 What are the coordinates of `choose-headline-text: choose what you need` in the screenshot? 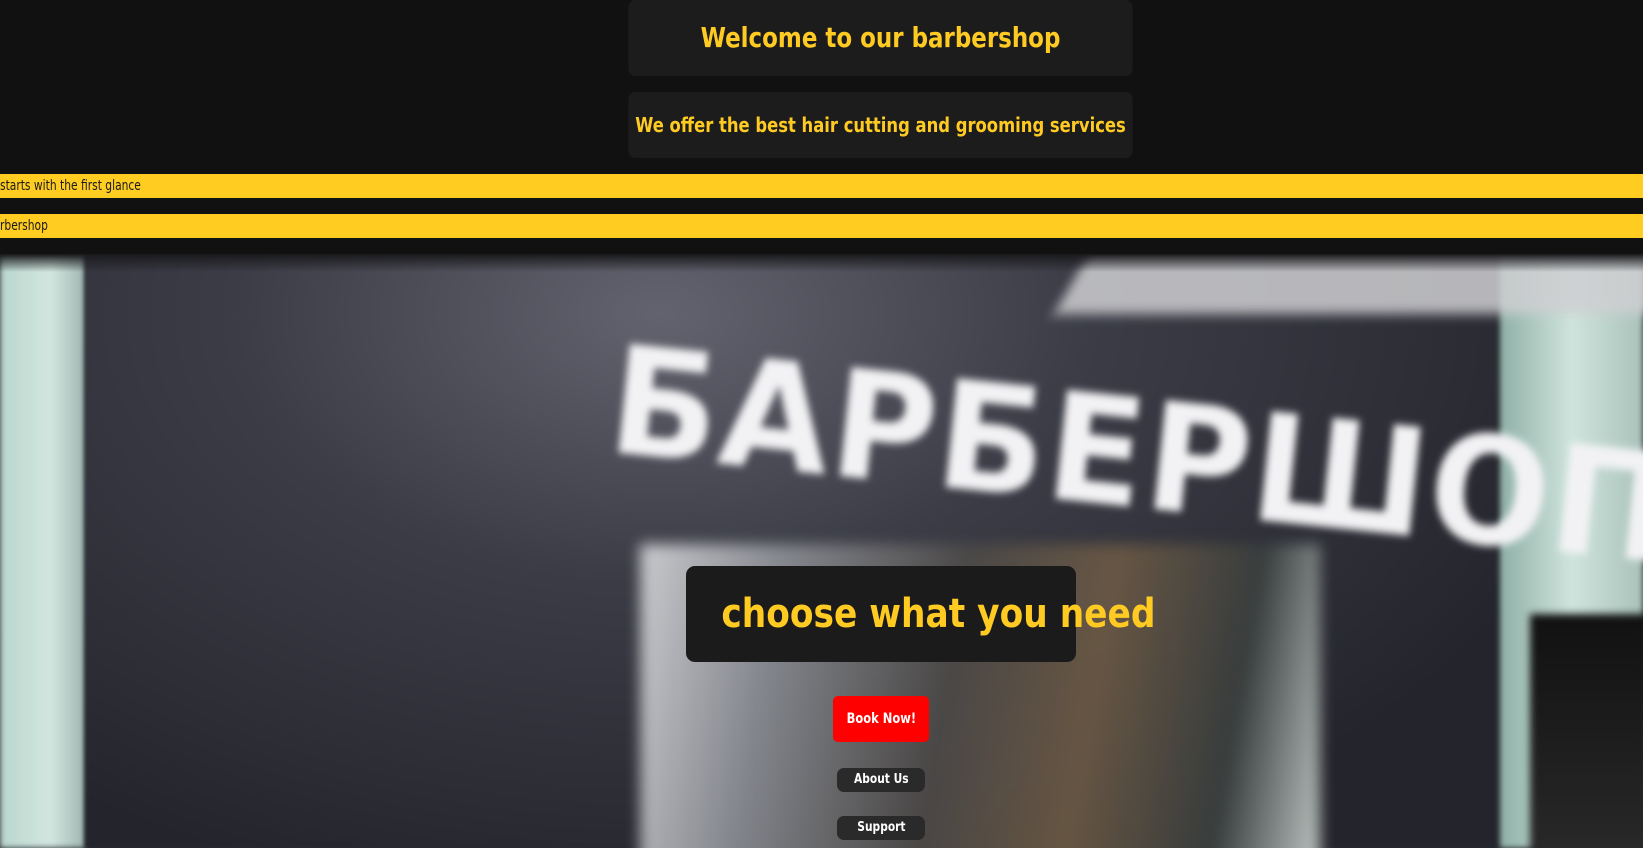 It's located at (938, 614).